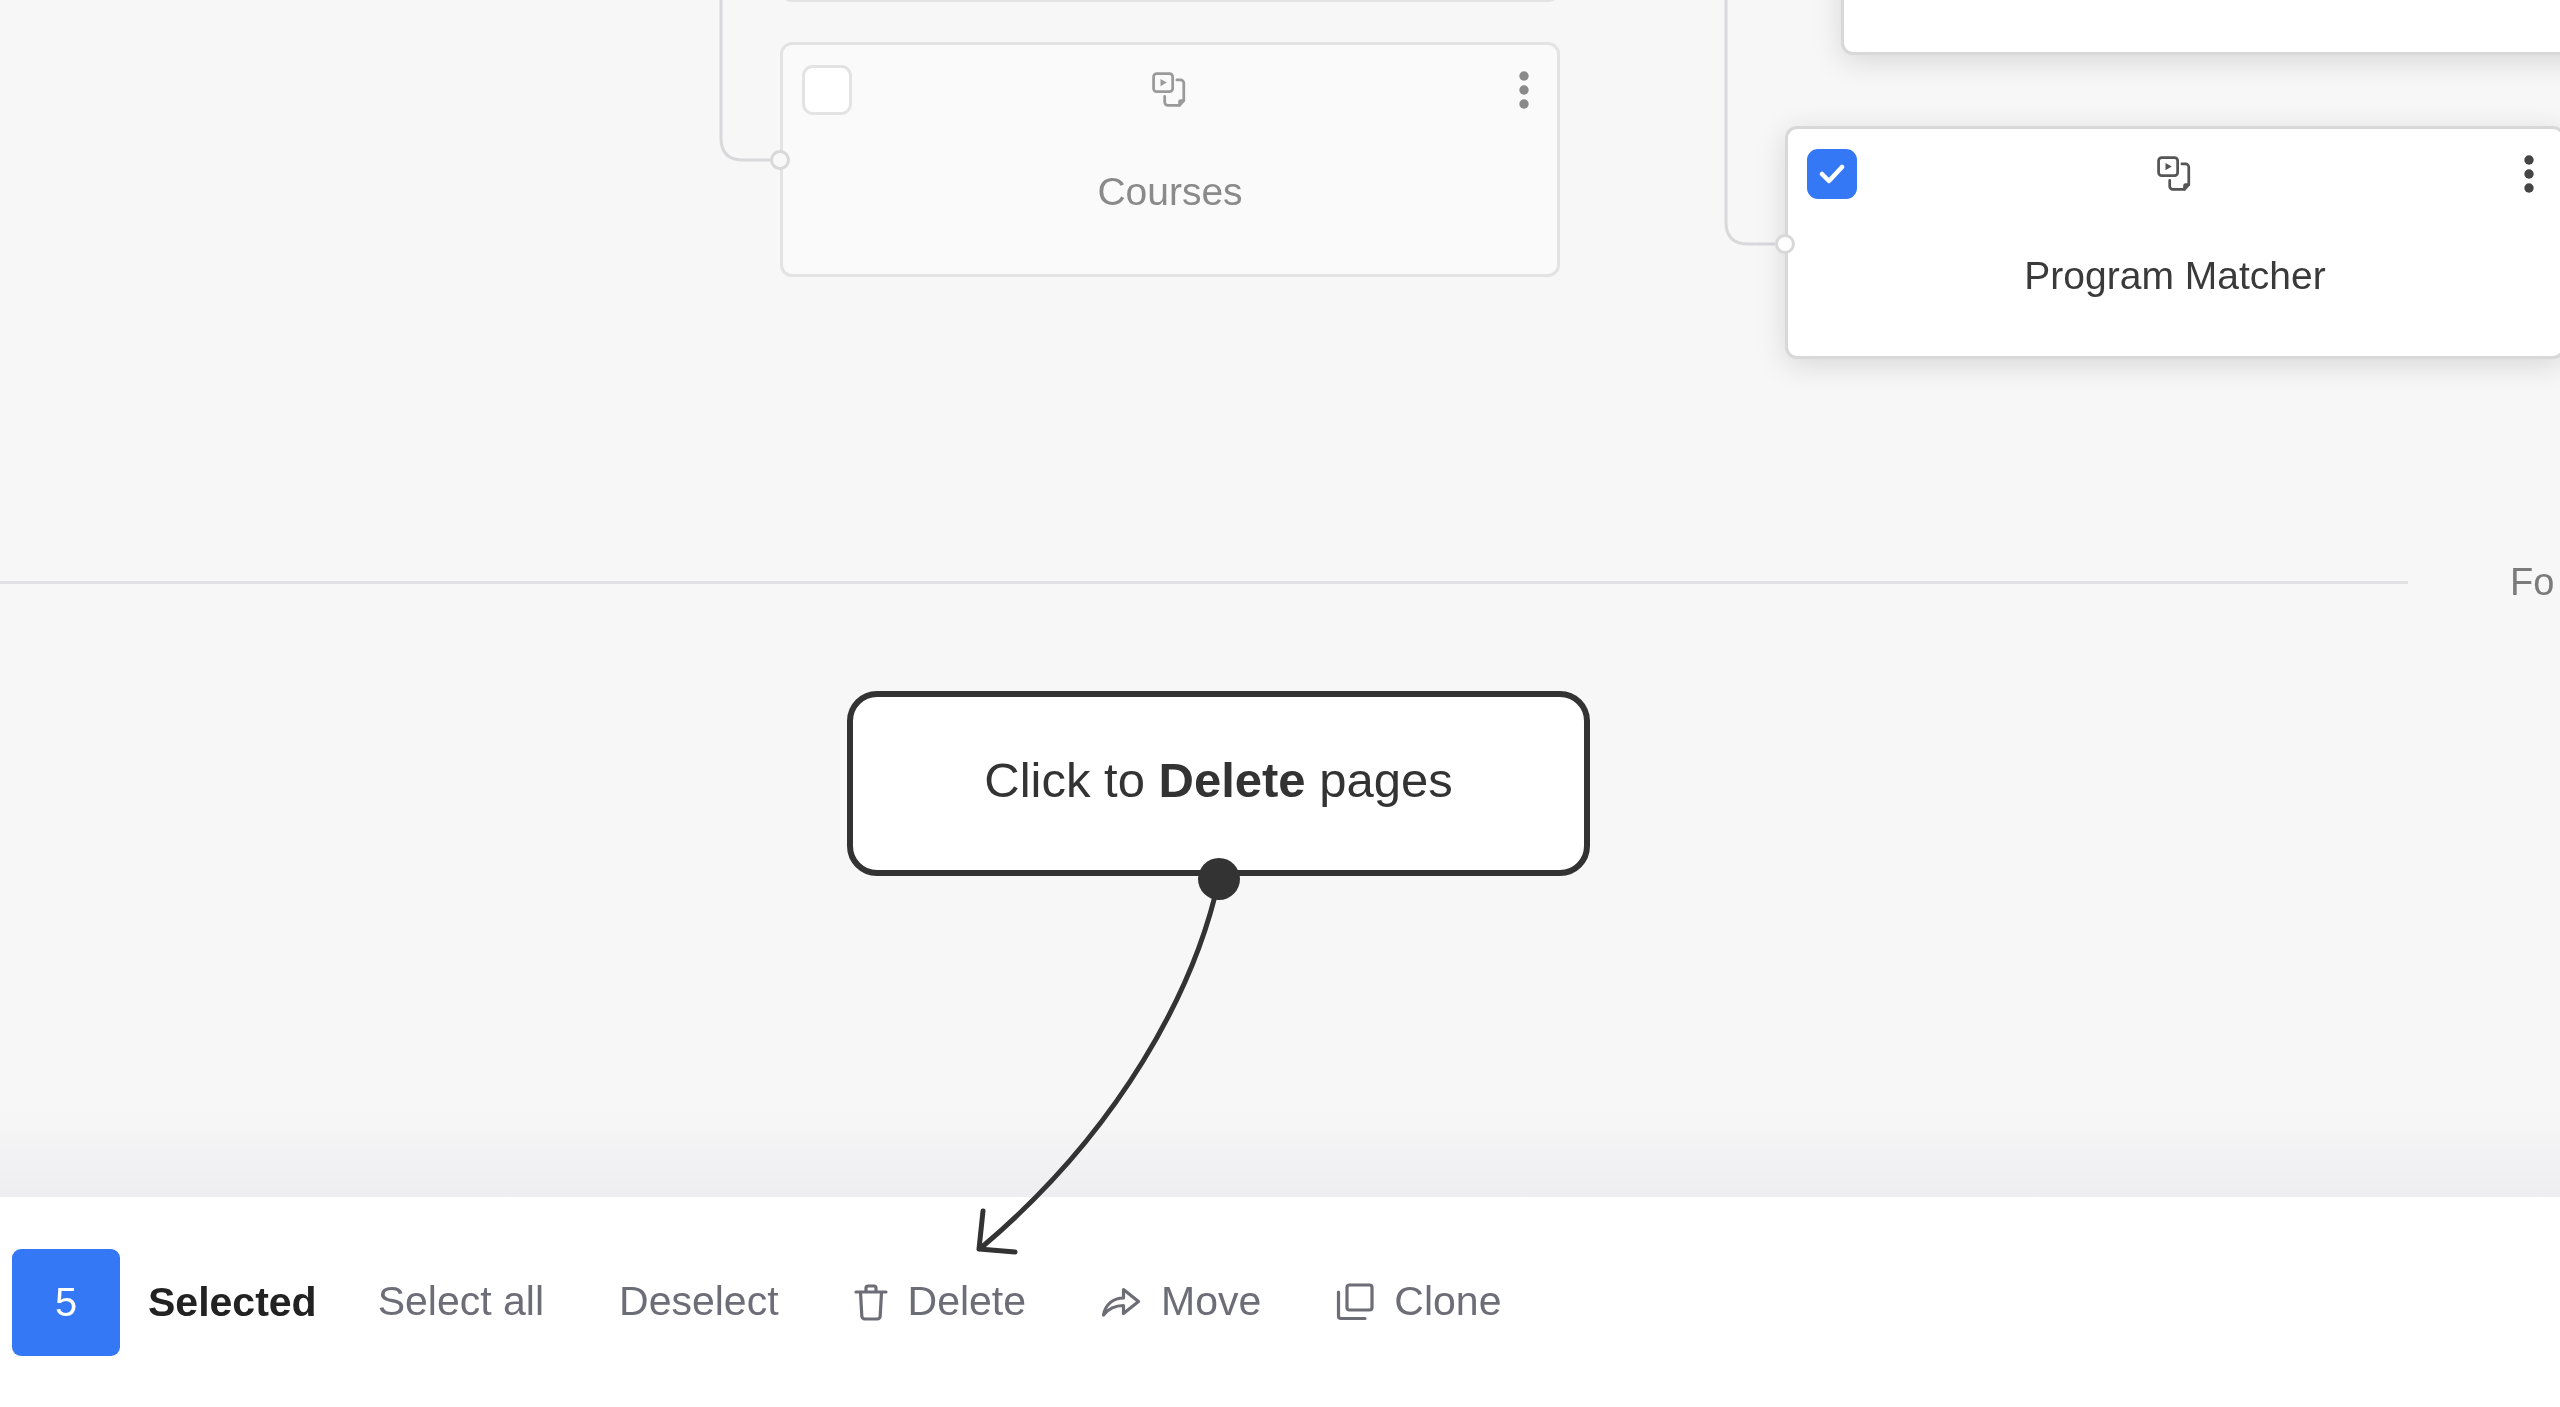 This screenshot has height=1407, width=2560. What do you see at coordinates (66, 1302) in the screenshot?
I see `count-badge: 5` at bounding box center [66, 1302].